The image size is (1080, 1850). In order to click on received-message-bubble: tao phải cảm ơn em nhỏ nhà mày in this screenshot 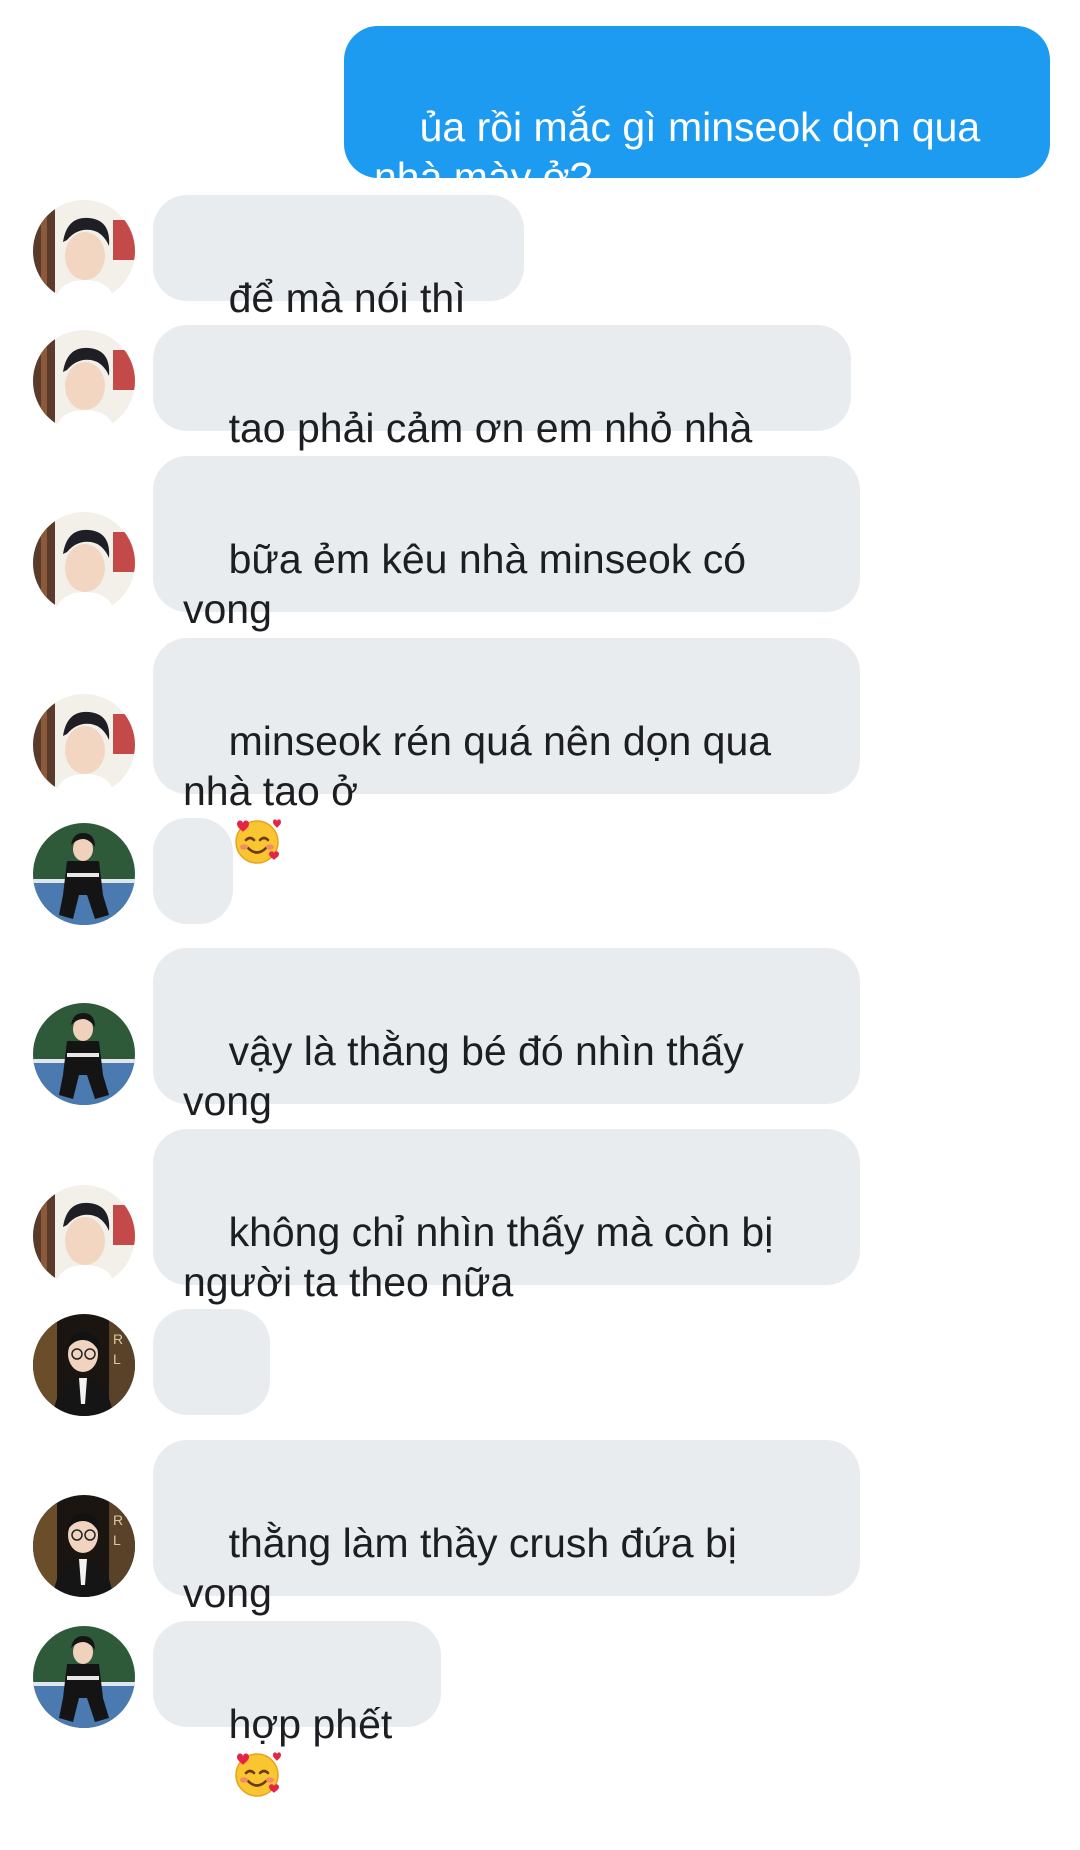, I will do `click(502, 413)`.